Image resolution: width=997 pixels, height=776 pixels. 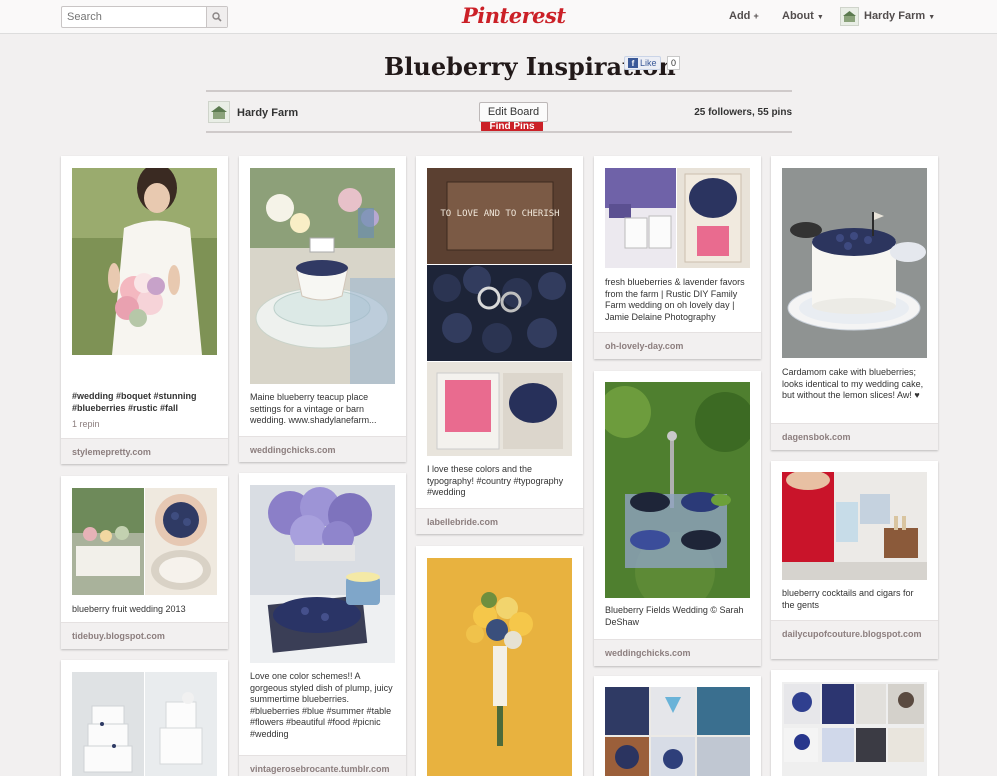 What do you see at coordinates (740, 16) in the screenshot?
I see `add-label: Add` at bounding box center [740, 16].